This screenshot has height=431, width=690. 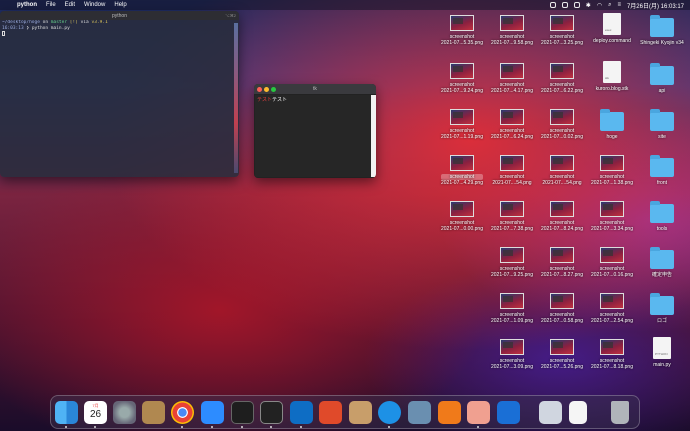 I want to click on screenshot-file: screenshot 2021-07...6.22.png, so click(x=562, y=77).